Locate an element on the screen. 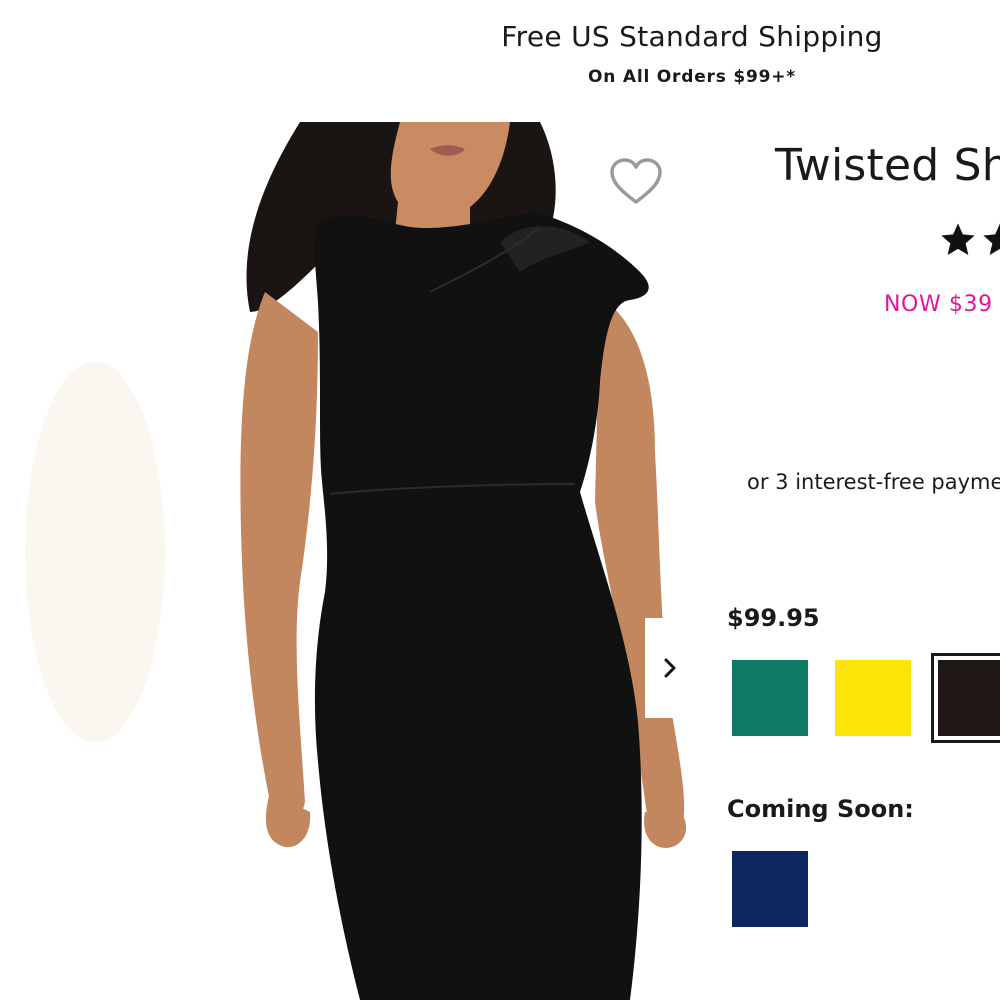 Image resolution: width=1000 pixels, height=1000 pixels. coming-soon-label: Coming Soon: is located at coordinates (820, 809).